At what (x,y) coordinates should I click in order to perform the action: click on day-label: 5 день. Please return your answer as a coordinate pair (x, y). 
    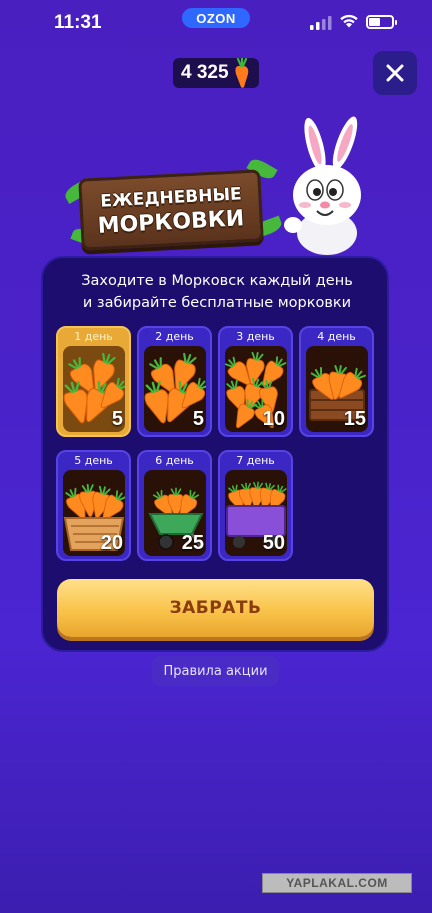
    Looking at the image, I should click on (93, 460).